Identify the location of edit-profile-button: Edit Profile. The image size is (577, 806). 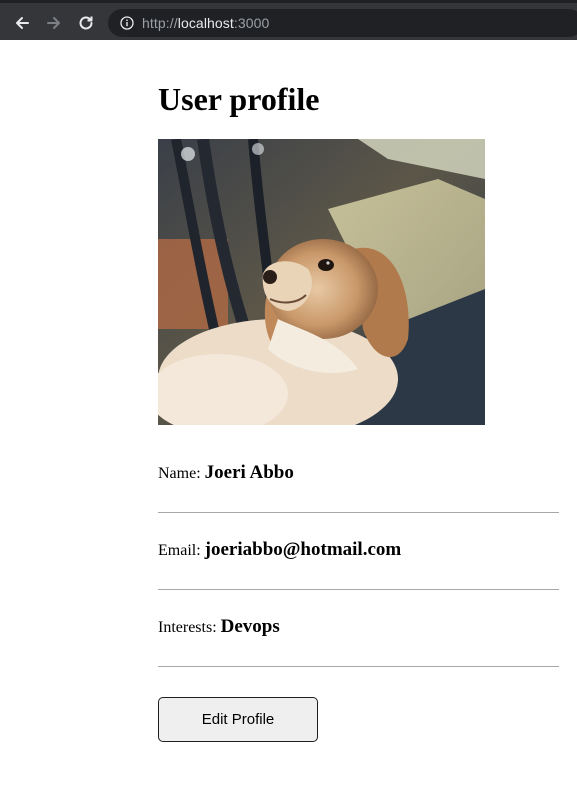
(238, 719).